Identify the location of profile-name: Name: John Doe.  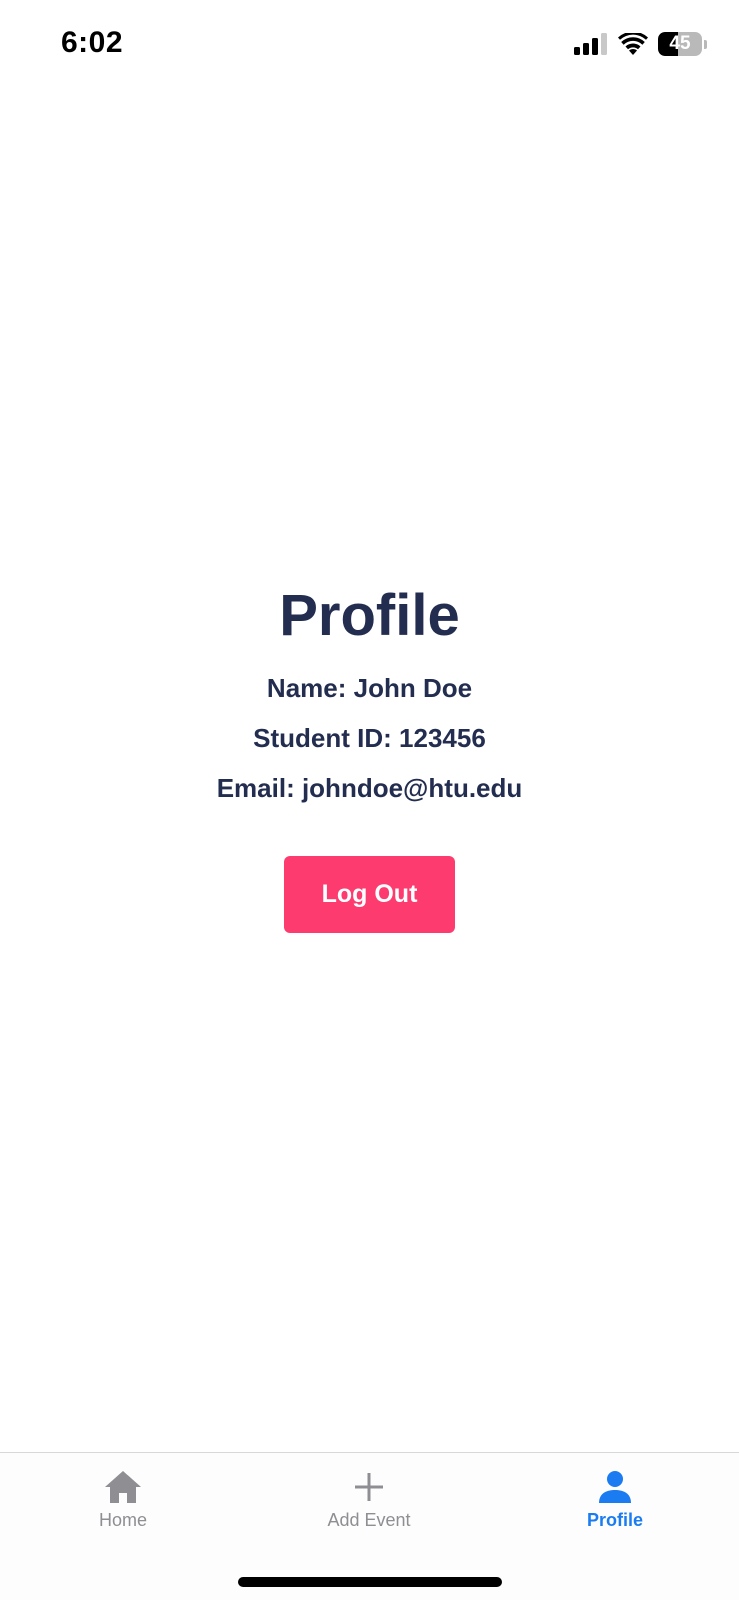
(369, 688).